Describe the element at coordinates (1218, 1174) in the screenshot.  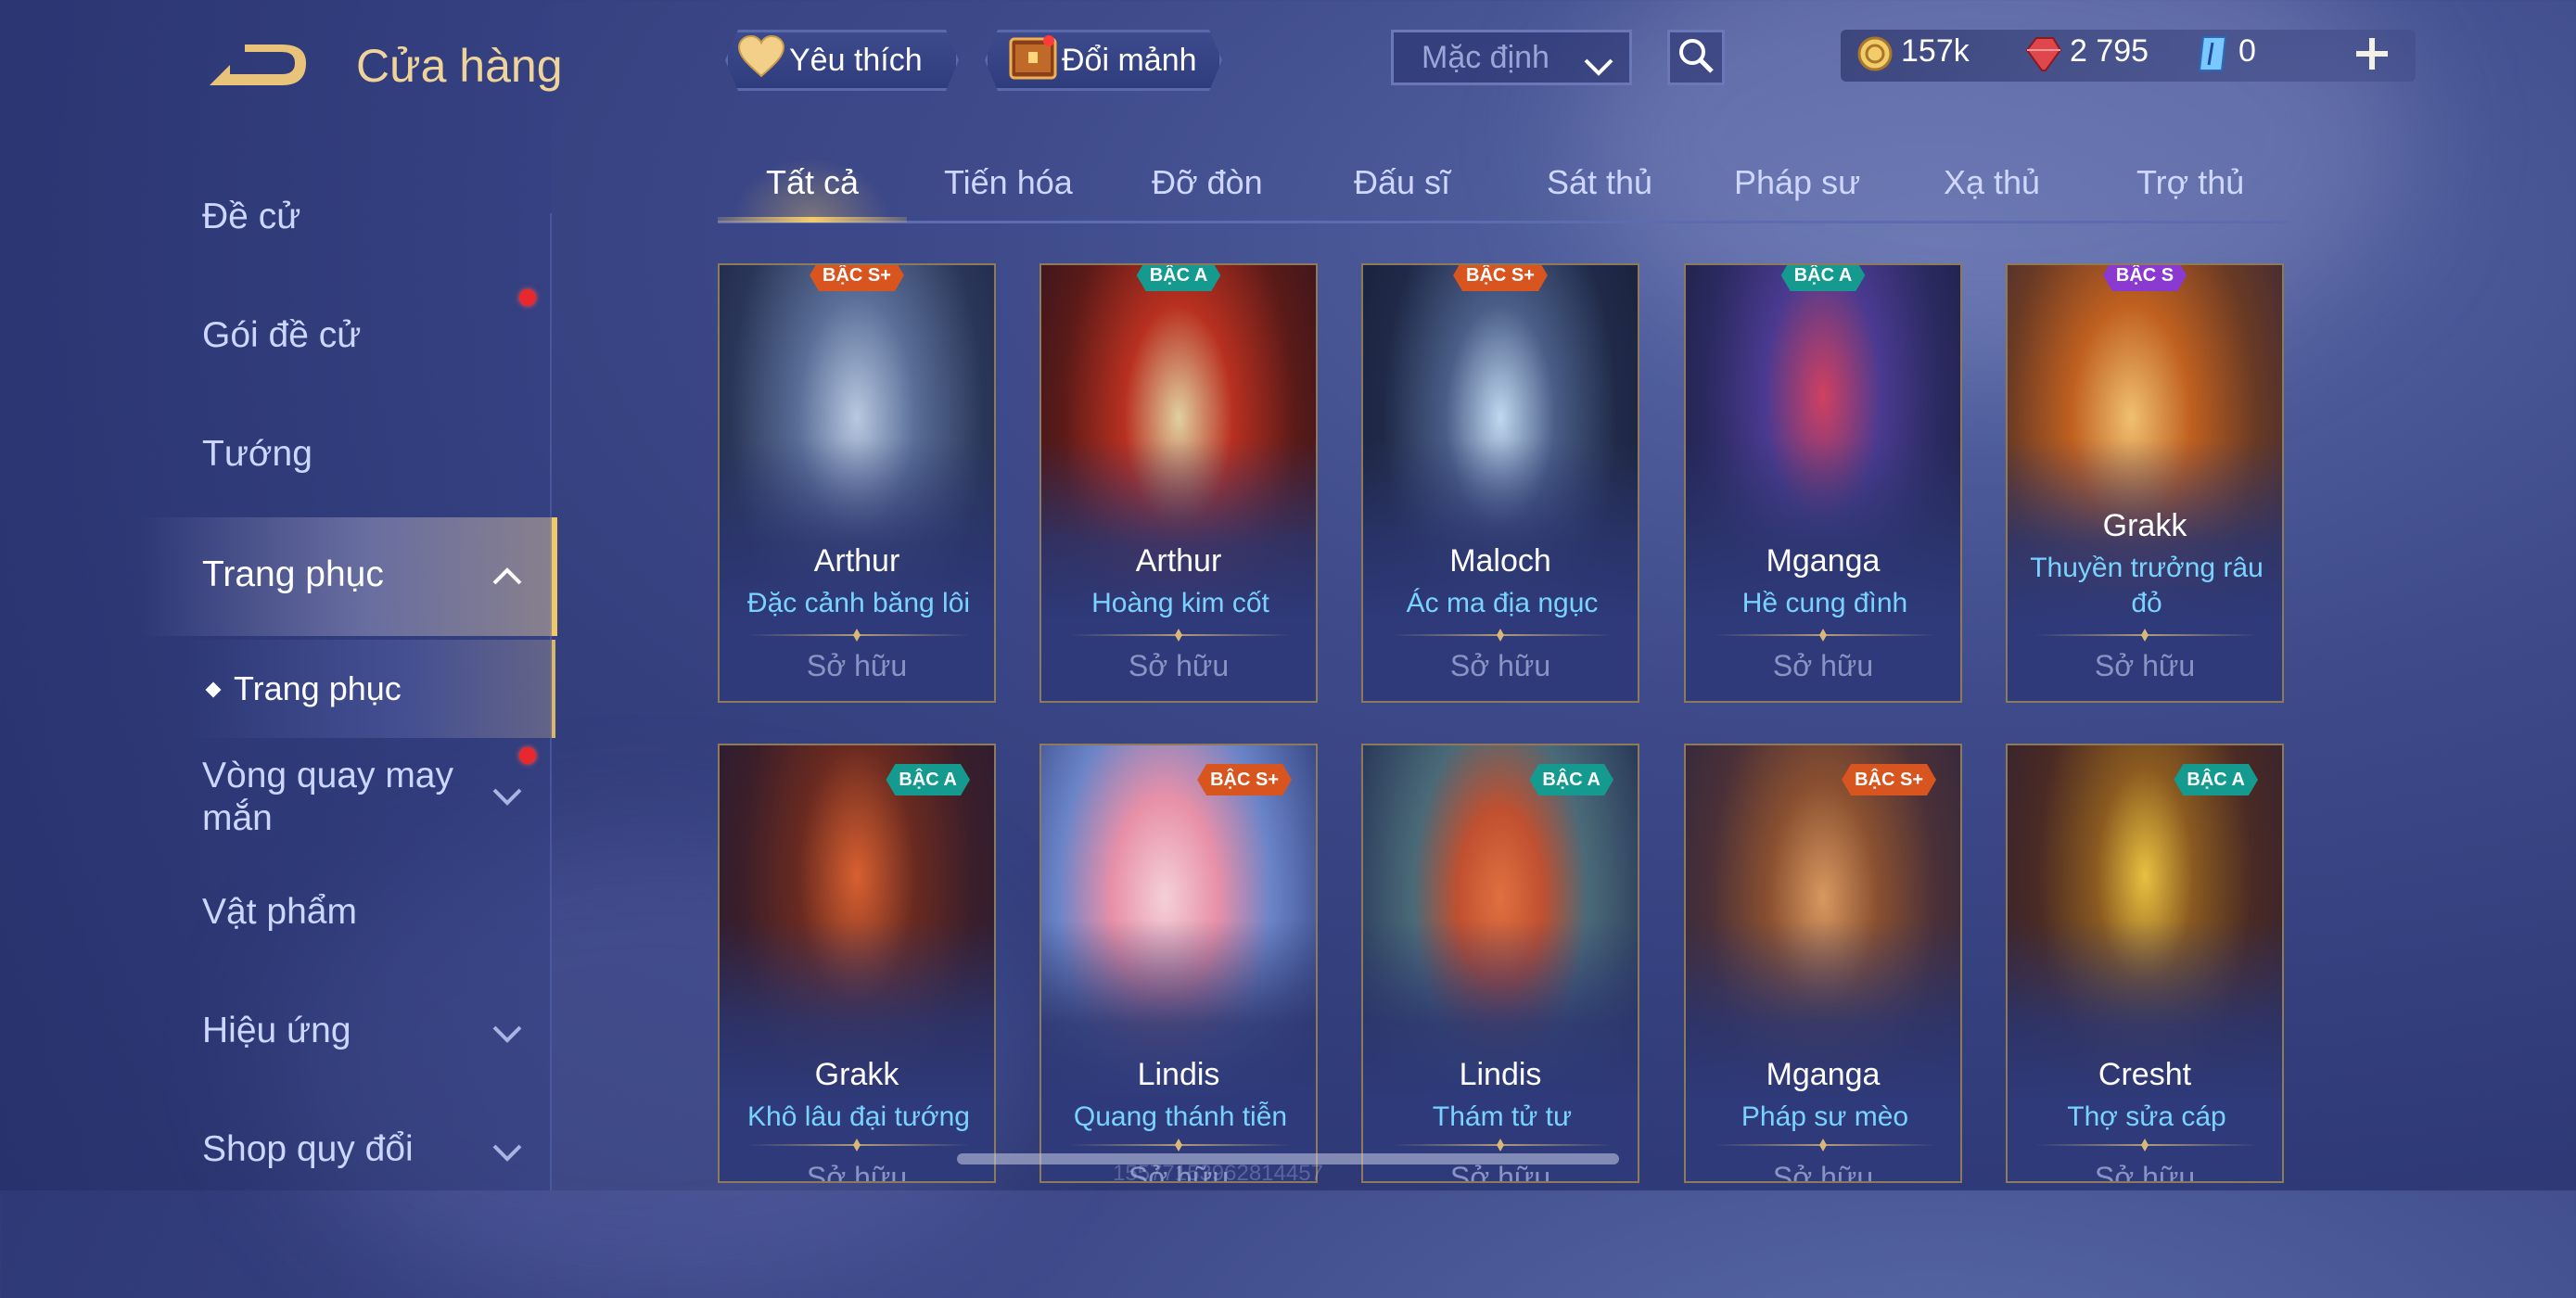
I see `player-id-watermark: 15577153962814457` at that location.